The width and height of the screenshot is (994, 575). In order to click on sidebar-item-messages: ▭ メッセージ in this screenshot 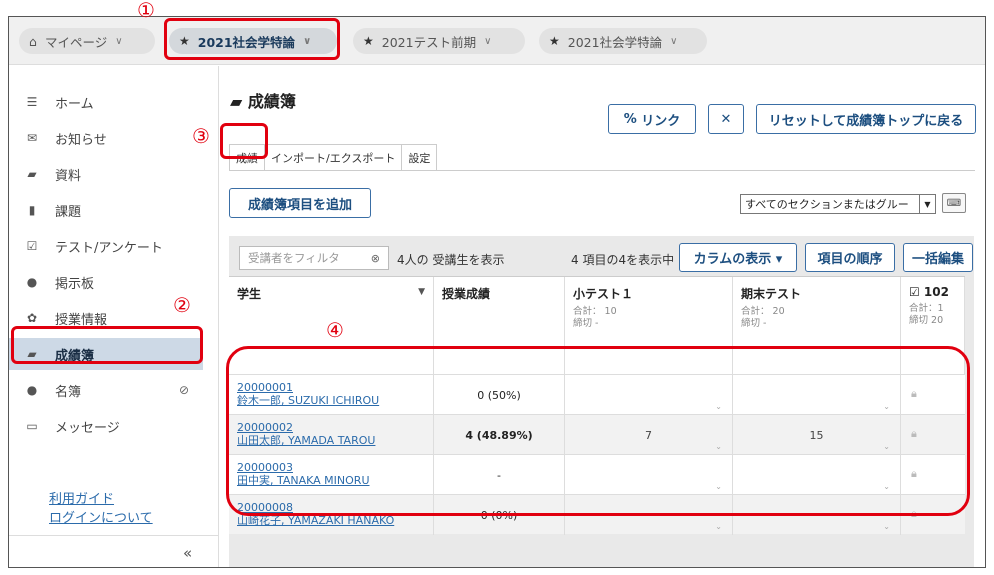, I will do `click(106, 426)`.